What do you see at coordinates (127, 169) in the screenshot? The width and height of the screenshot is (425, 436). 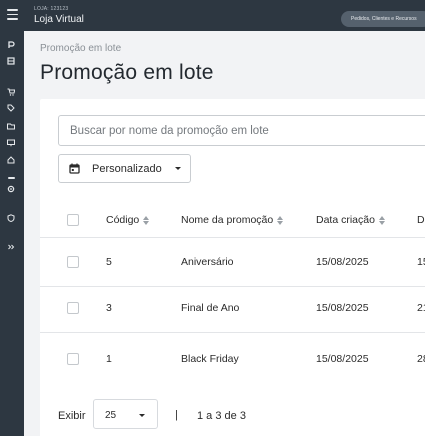 I see `date-filter-label: Personalizado` at bounding box center [127, 169].